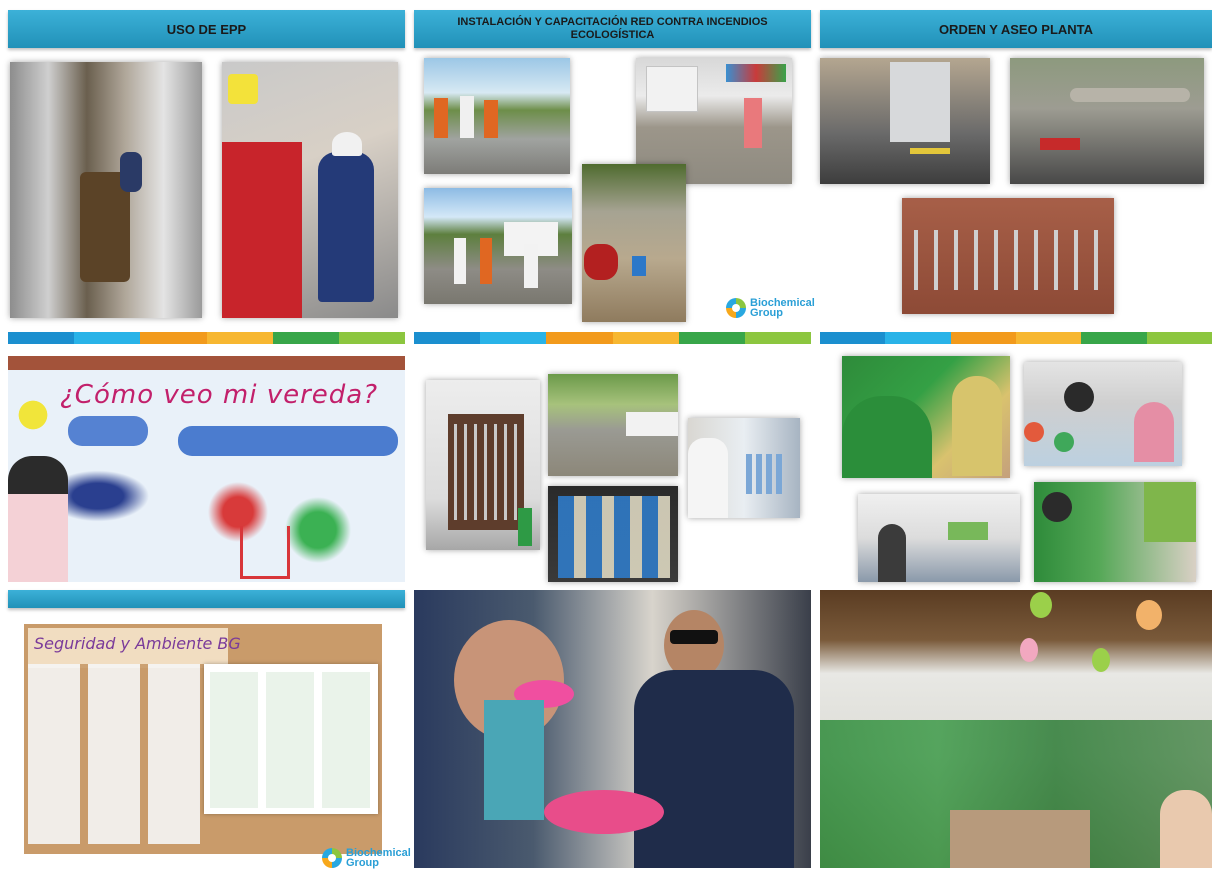 This screenshot has height=869, width=1212. What do you see at coordinates (613, 534) in the screenshot?
I see `photo-drums` at bounding box center [613, 534].